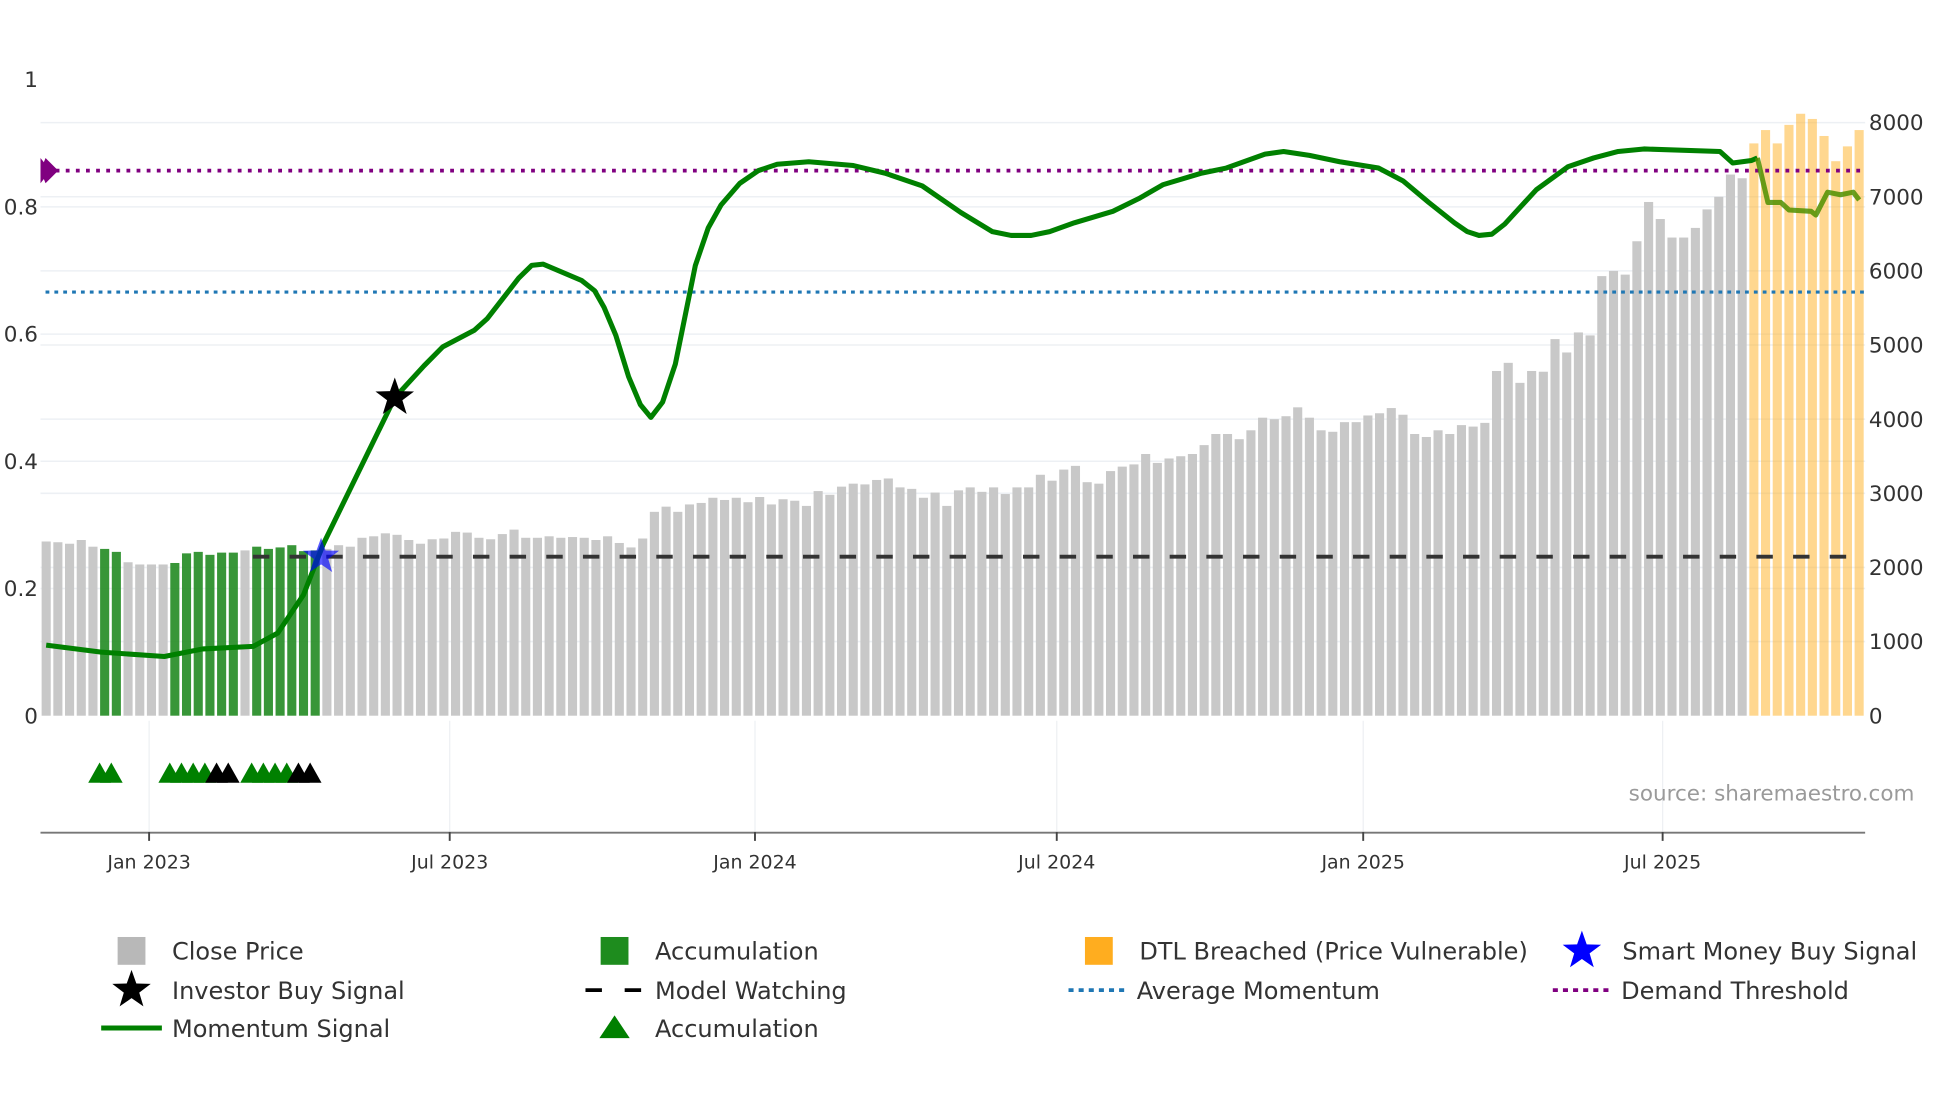 The height and width of the screenshot is (1102, 1960). I want to click on left-tick-label: 0.2, so click(21, 589).